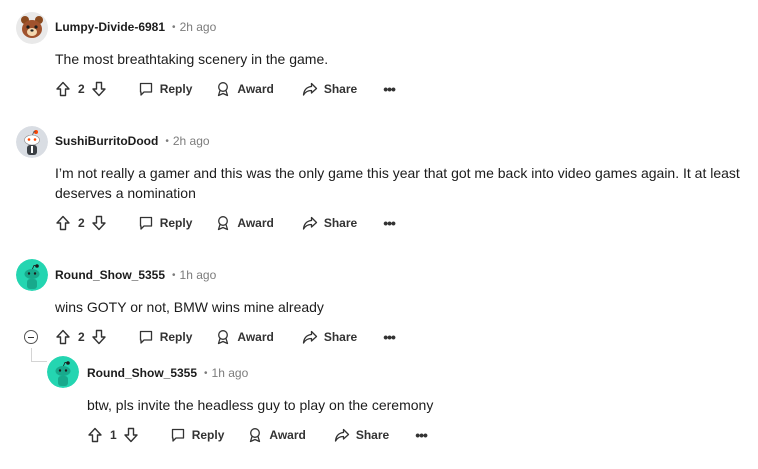 The width and height of the screenshot is (758, 469). What do you see at coordinates (110, 27) in the screenshot?
I see `comment-author: Lumpy-Divide-6981` at bounding box center [110, 27].